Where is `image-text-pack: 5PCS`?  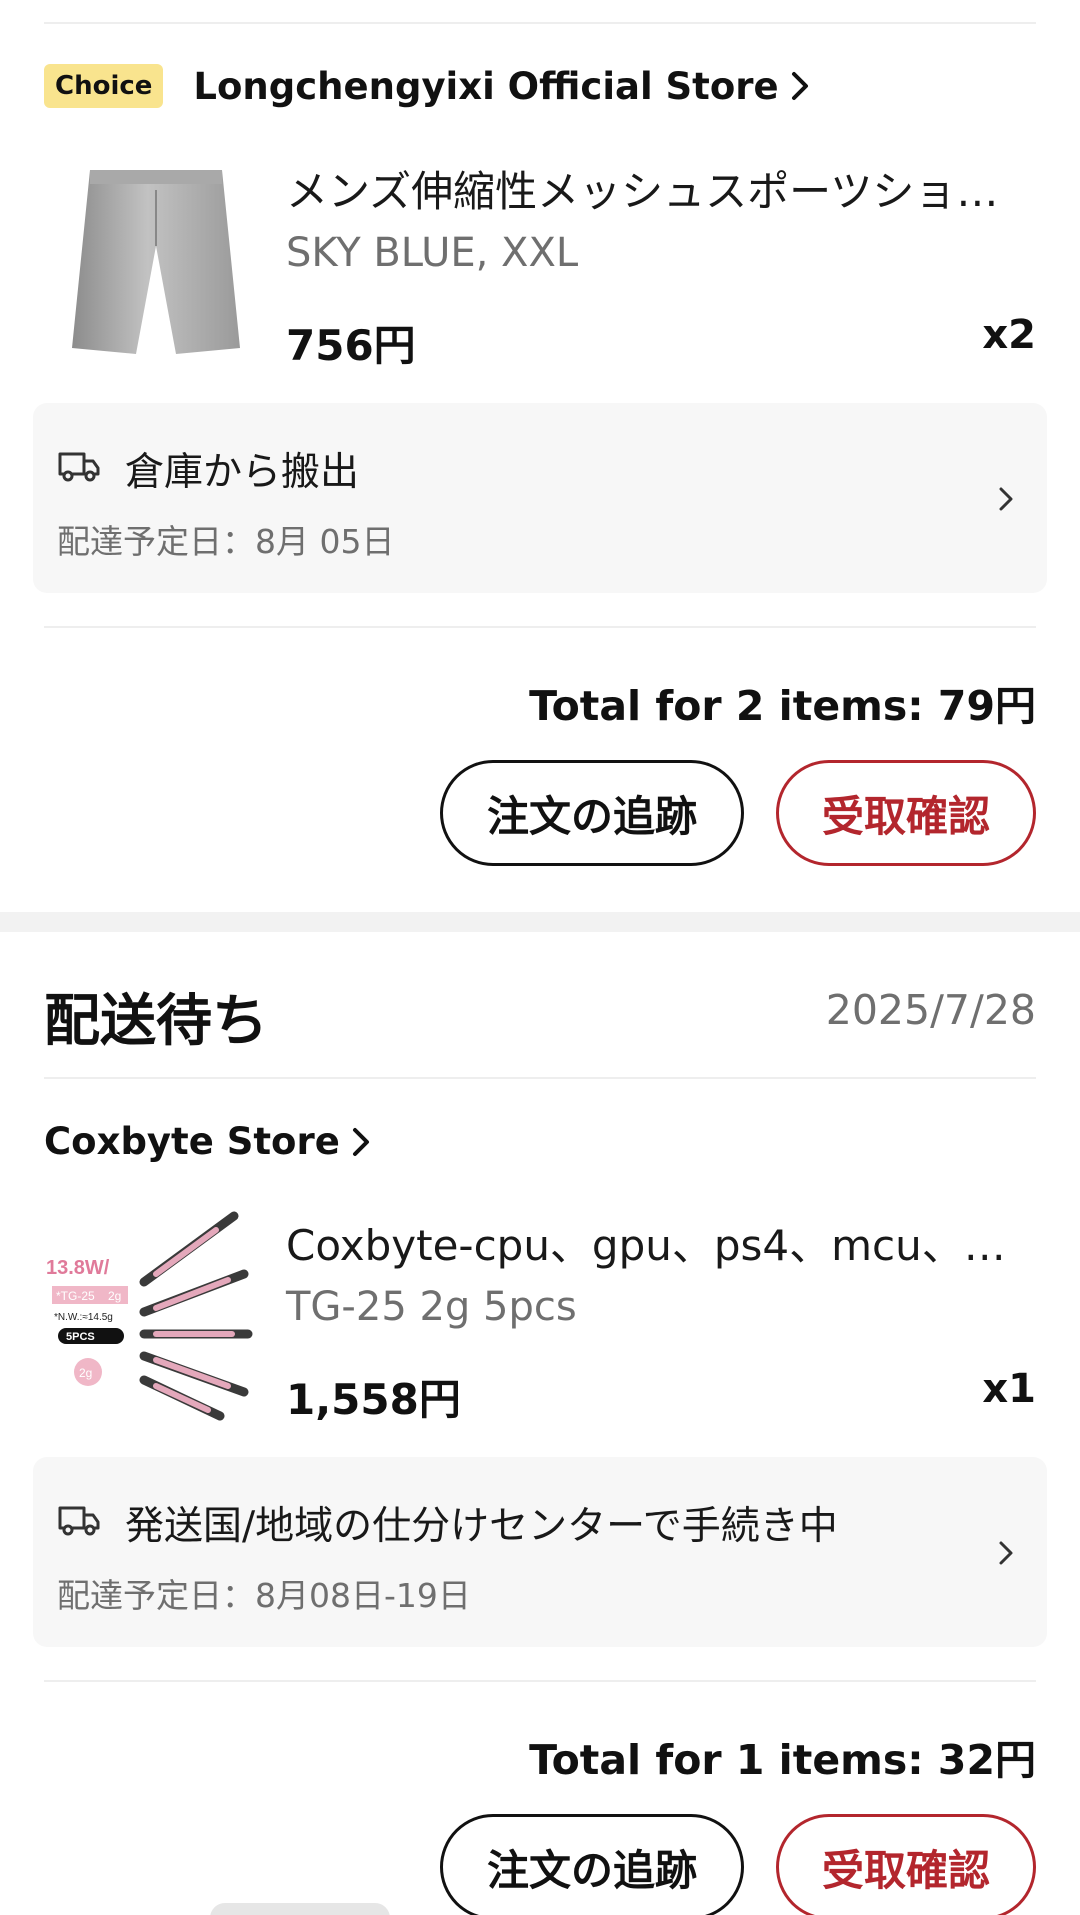 image-text-pack: 5PCS is located at coordinates (80, 1337).